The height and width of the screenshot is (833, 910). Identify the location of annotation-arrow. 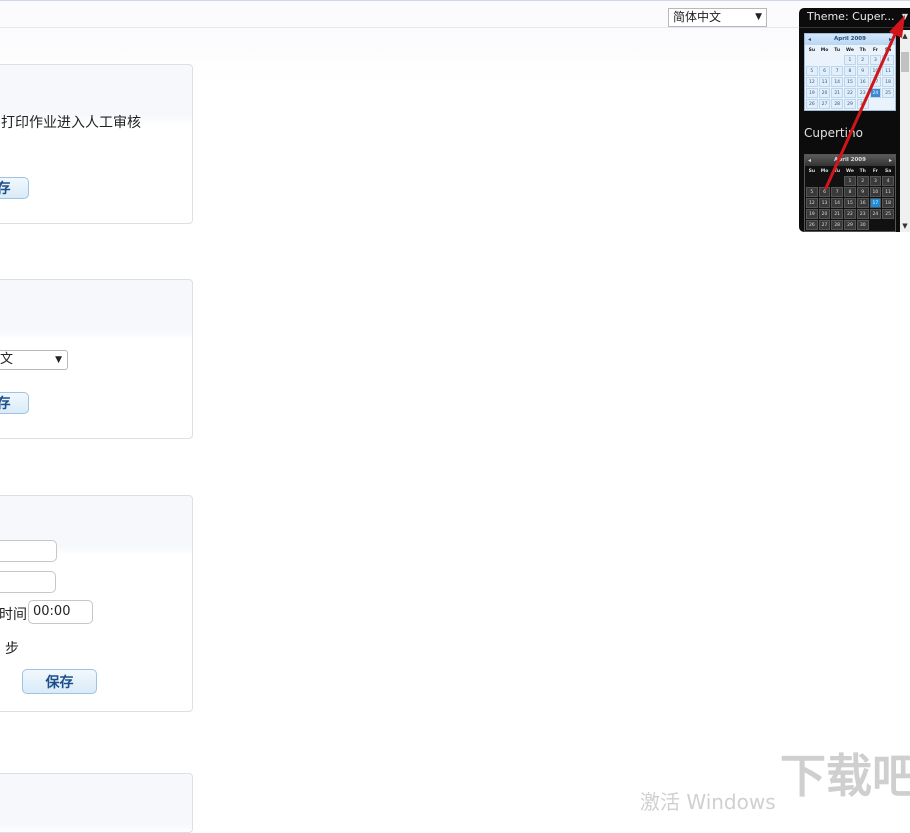
(864, 102).